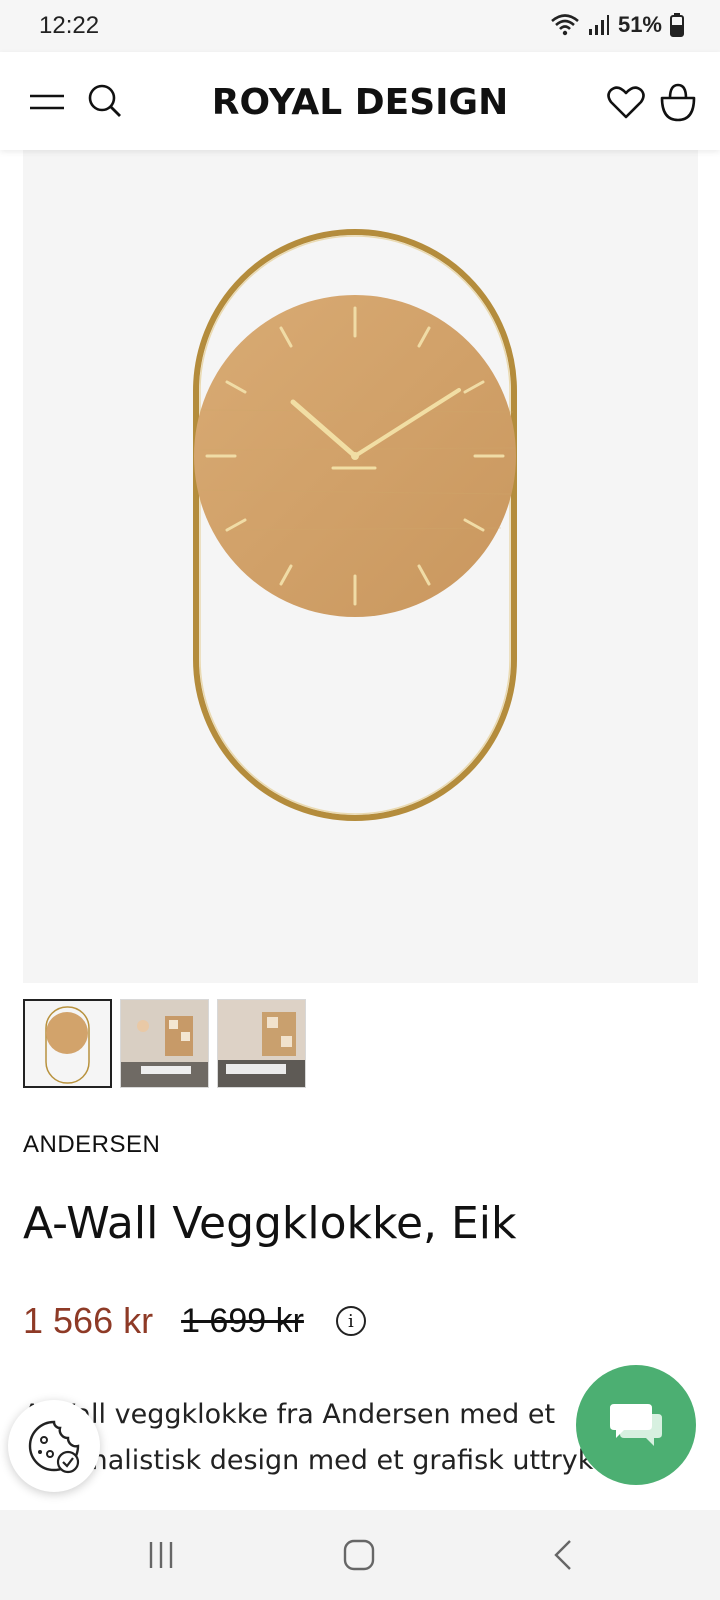 This screenshot has width=720, height=1600. I want to click on clock-thumbnail-image, so click(67, 1043).